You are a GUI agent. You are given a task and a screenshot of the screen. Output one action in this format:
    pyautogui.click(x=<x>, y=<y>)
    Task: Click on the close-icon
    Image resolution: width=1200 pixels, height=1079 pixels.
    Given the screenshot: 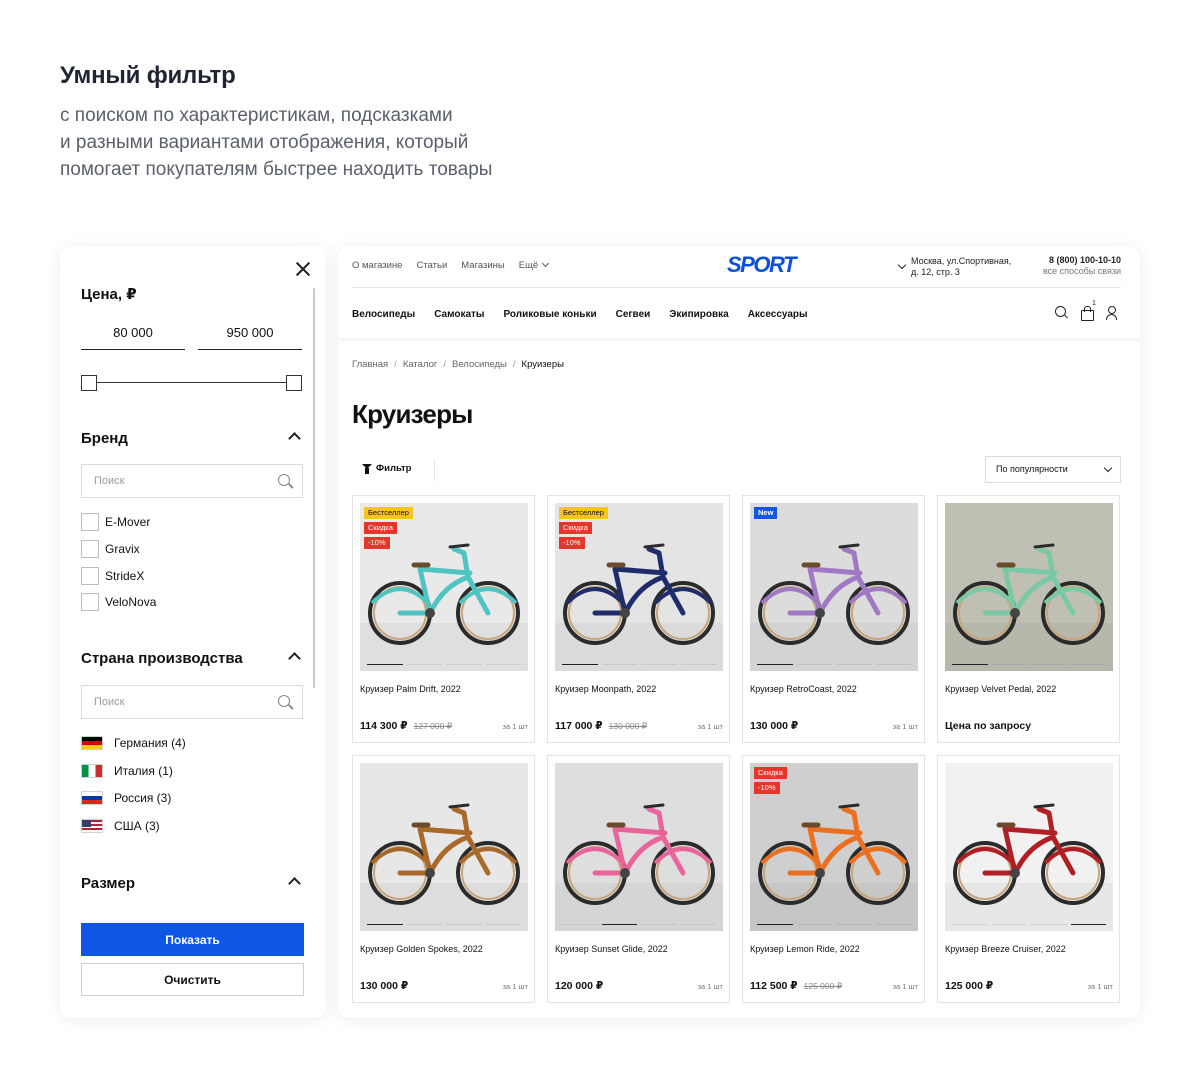 What is the action you would take?
    pyautogui.click(x=303, y=269)
    